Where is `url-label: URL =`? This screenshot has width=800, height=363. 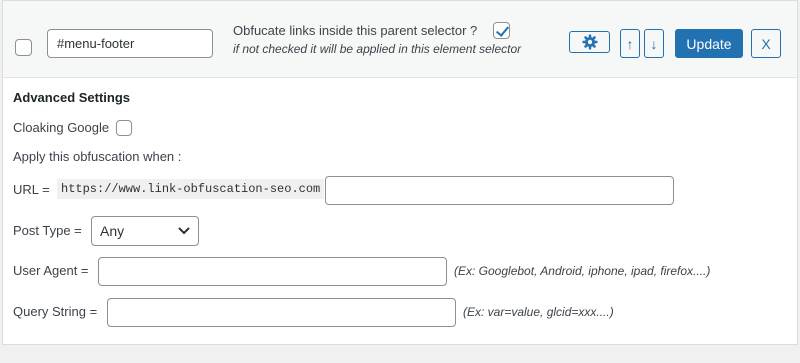
url-label: URL = is located at coordinates (31, 189).